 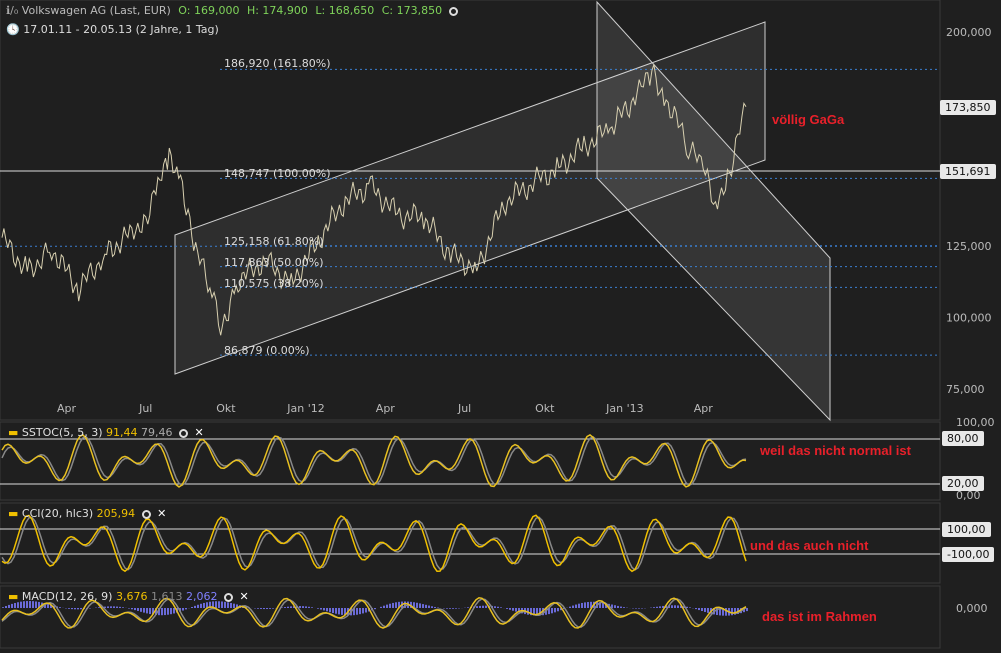 I want to click on stoch-label: SSTOC(5, 5, 3), so click(x=62, y=432).